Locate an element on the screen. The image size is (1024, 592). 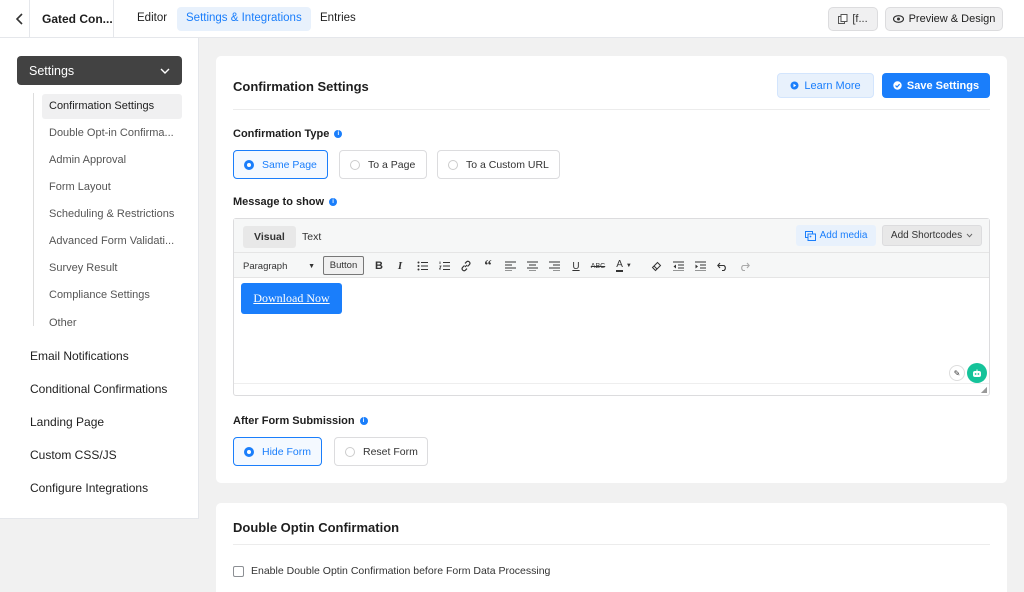
editor-status-bar: ◢ is located at coordinates (611, 389).